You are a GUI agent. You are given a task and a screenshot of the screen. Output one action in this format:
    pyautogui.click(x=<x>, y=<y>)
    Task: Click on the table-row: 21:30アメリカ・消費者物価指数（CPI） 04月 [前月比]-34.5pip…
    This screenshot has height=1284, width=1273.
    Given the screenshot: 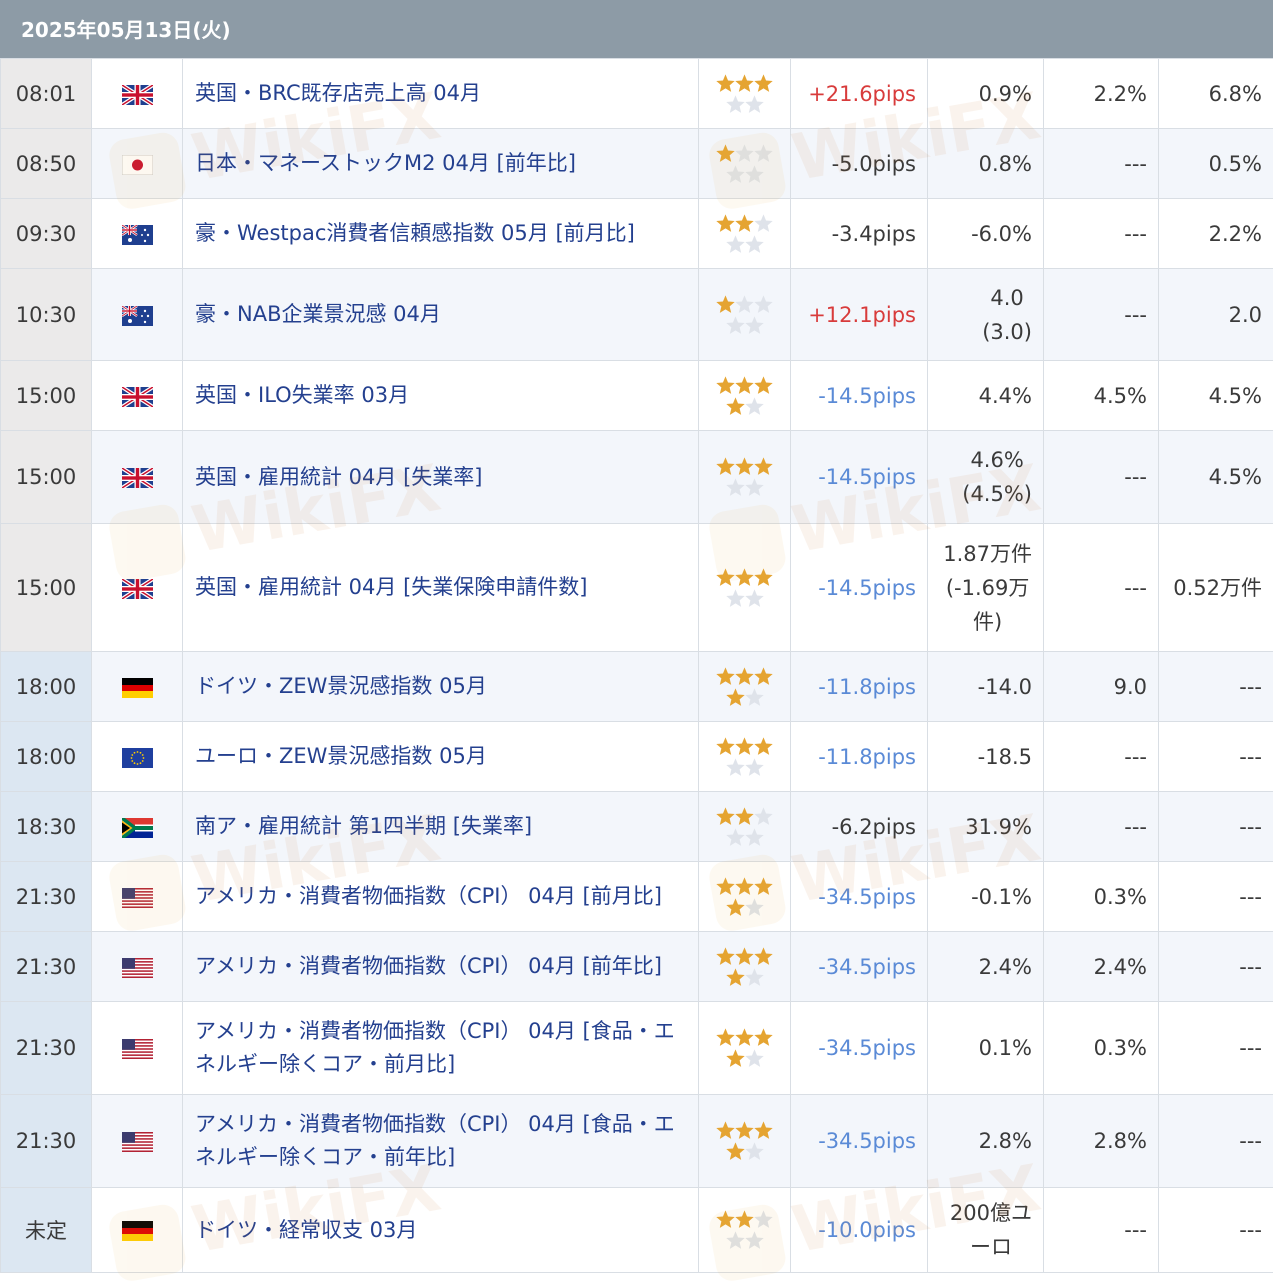 What is the action you would take?
    pyautogui.click(x=637, y=897)
    